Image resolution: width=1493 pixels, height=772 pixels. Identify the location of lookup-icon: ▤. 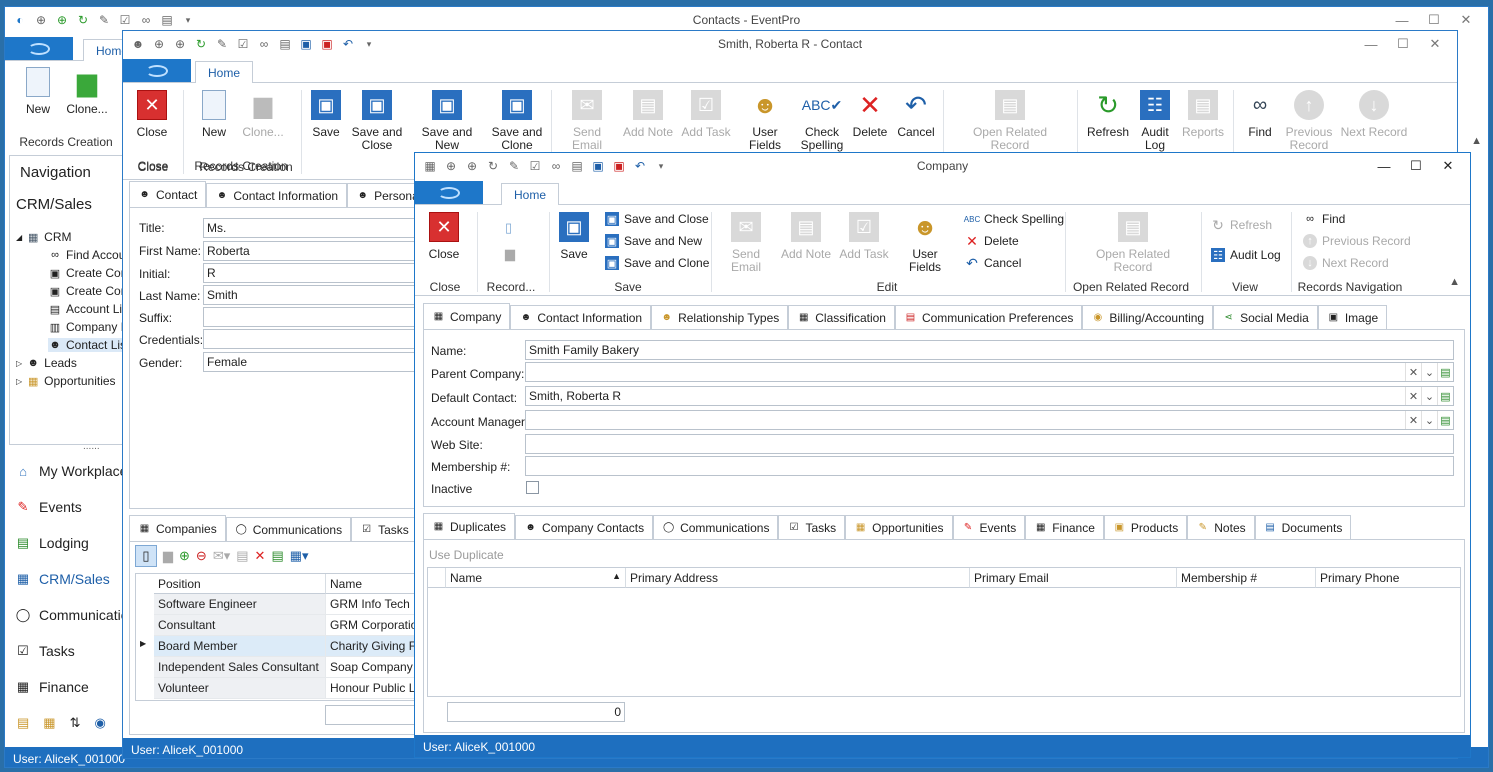
(1445, 372).